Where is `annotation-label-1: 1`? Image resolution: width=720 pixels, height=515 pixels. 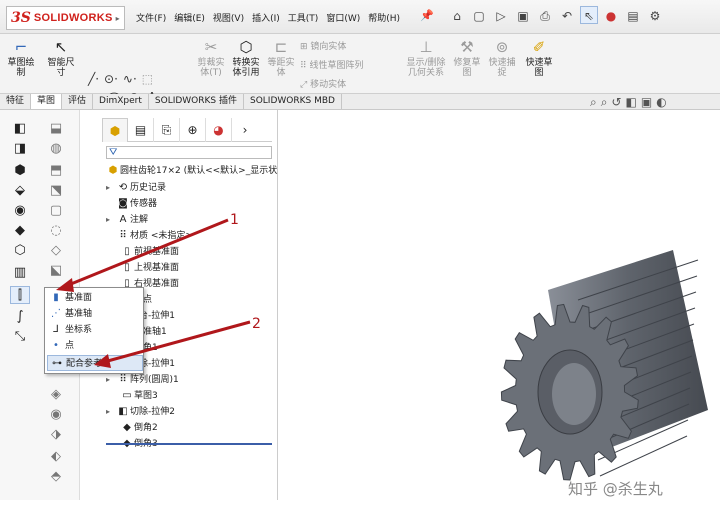
annotation-label-1: 1 is located at coordinates (234, 220).